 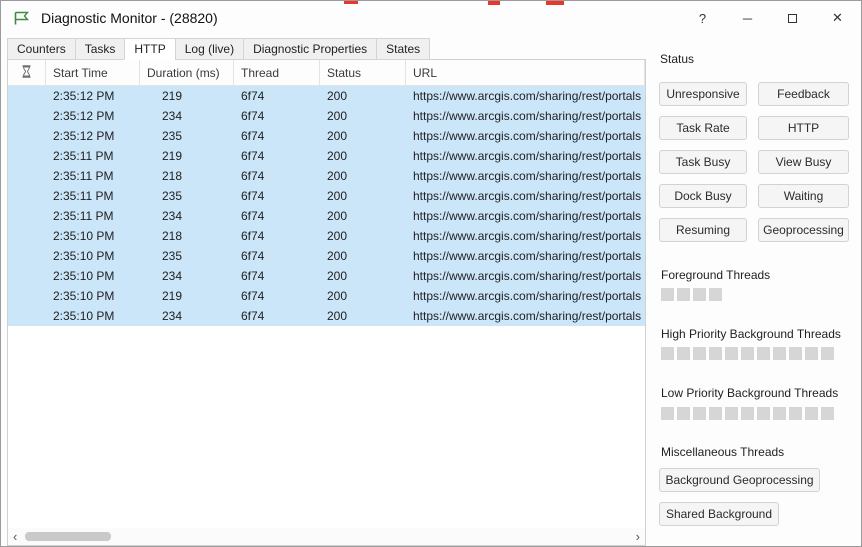 What do you see at coordinates (803, 196) in the screenshot?
I see `status-button-waiting: Waiting` at bounding box center [803, 196].